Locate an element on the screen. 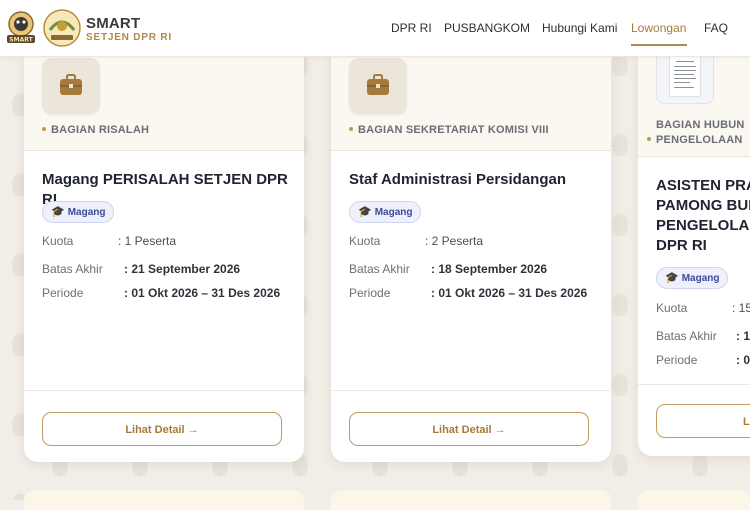 This screenshot has width=750, height=510. deadline-value: : 18 September 2026 is located at coordinates (489, 269).